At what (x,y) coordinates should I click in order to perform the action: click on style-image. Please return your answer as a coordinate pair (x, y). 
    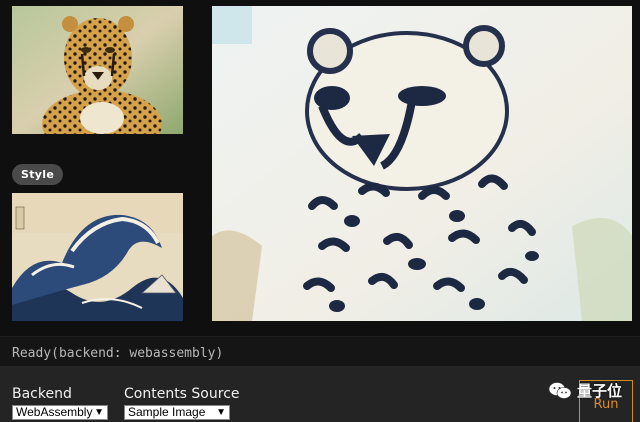
    Looking at the image, I should click on (97, 257).